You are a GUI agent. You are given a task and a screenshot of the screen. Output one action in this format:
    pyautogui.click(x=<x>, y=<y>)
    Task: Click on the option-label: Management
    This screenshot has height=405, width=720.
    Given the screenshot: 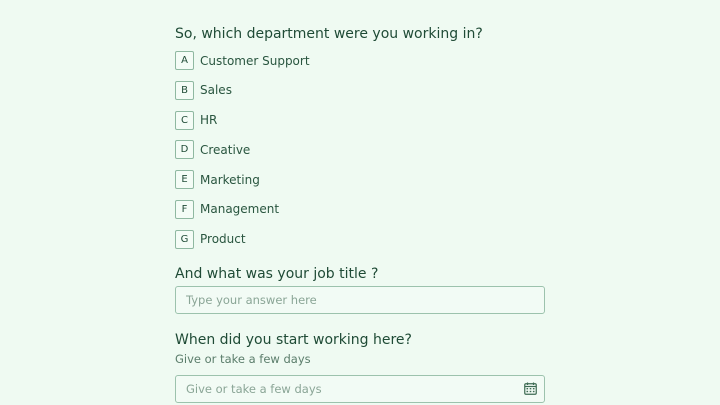 What is the action you would take?
    pyautogui.click(x=240, y=209)
    